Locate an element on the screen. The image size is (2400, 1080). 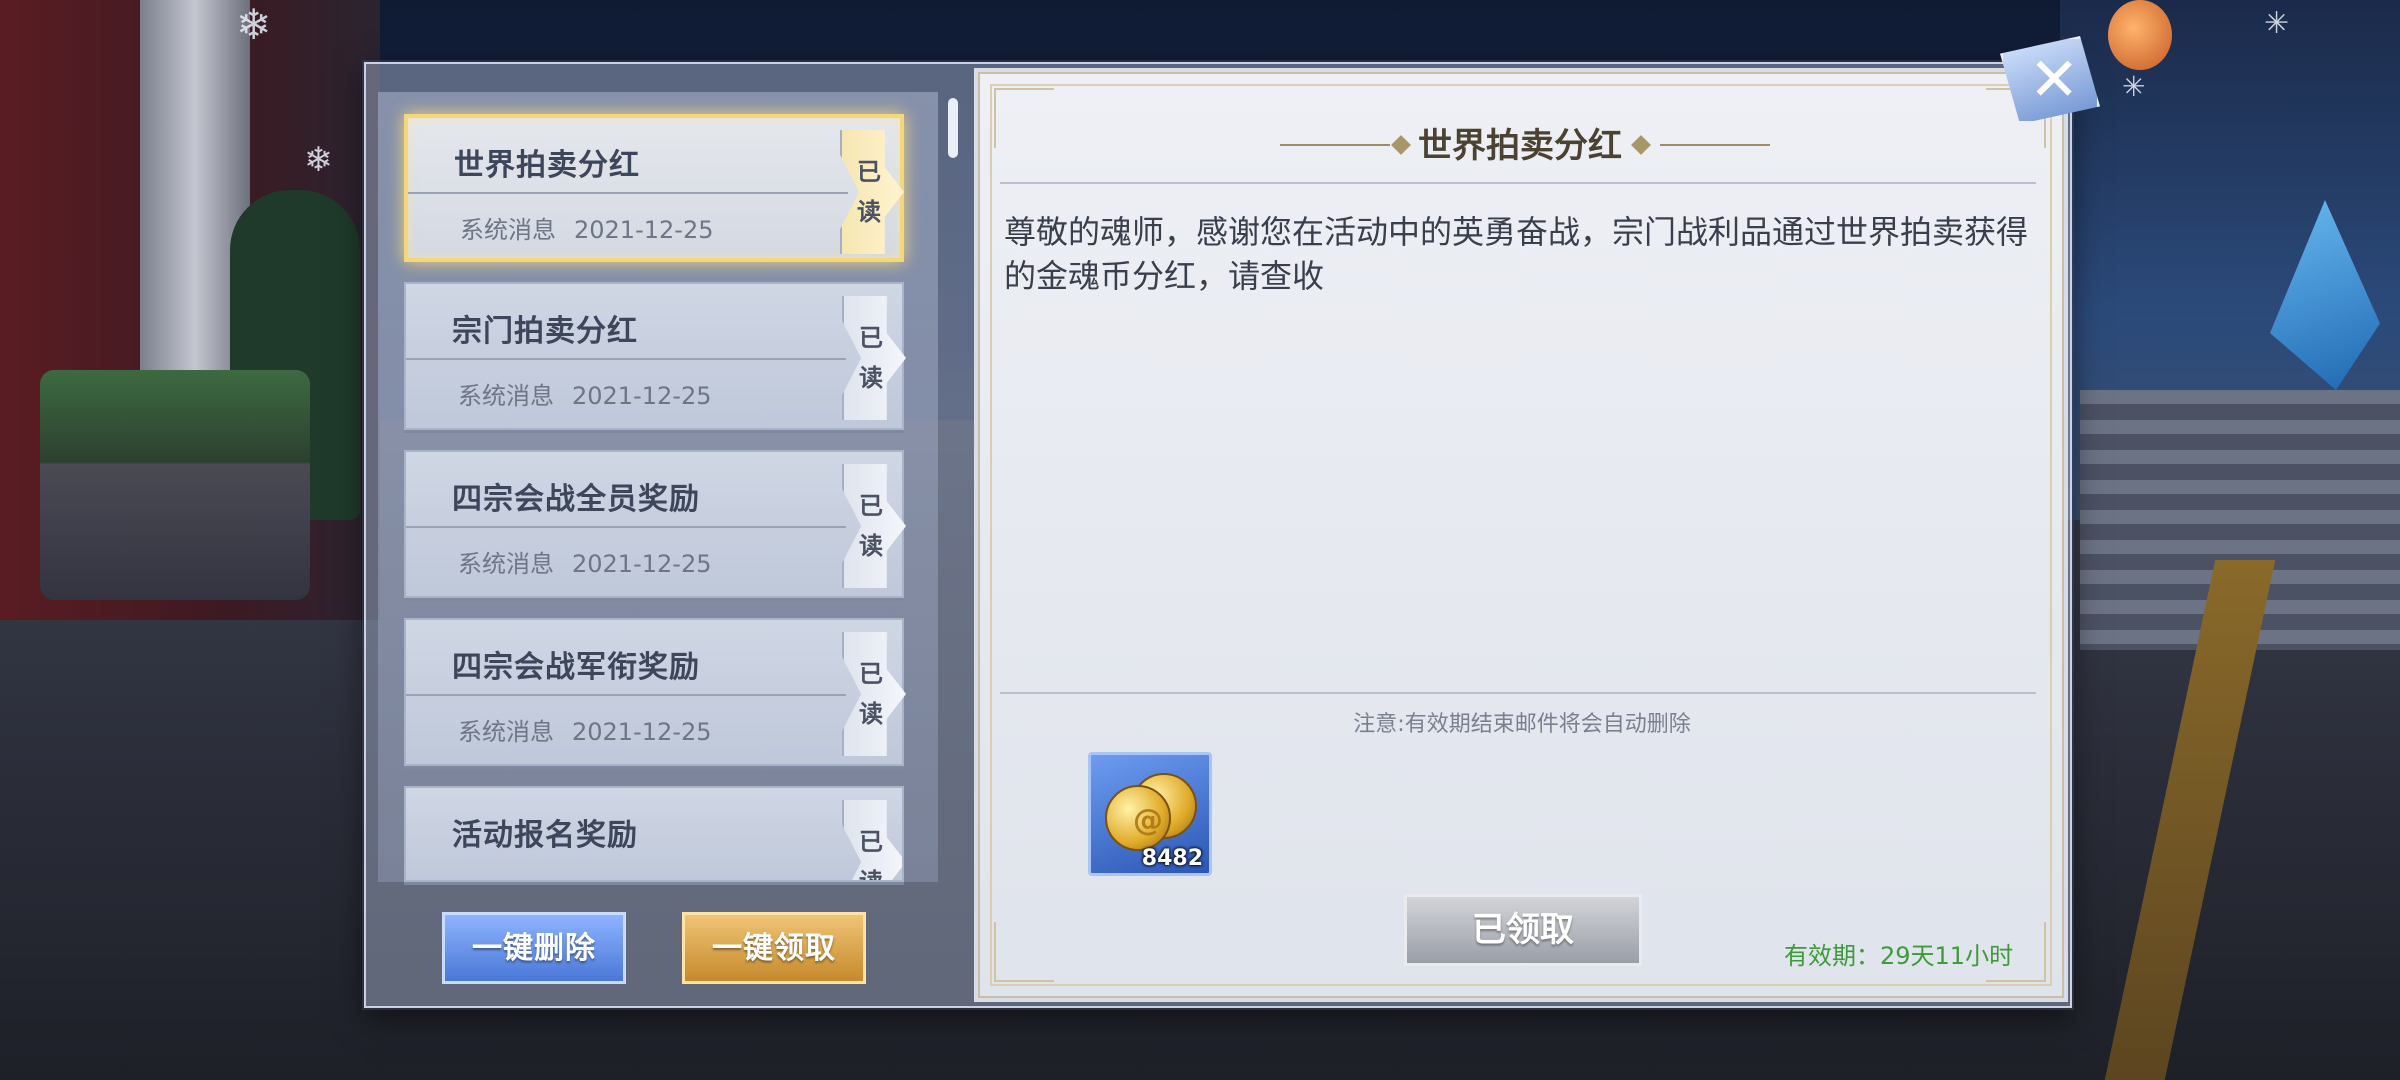
reward-item: @ 8482 is located at coordinates (1150, 814).